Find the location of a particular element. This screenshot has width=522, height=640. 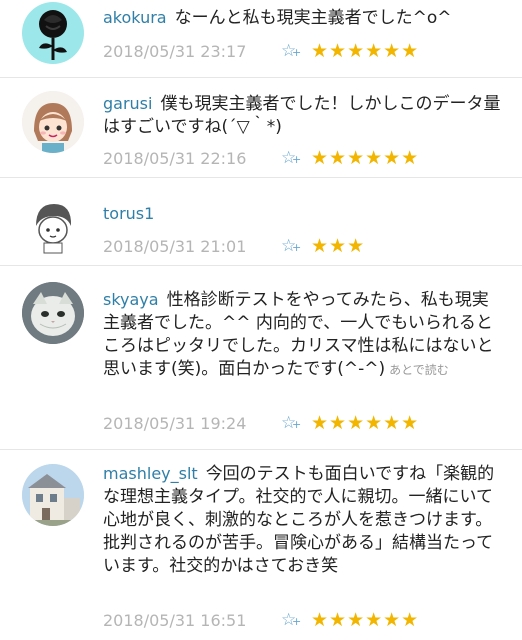

avatar-mashley-slt is located at coordinates (53, 495).